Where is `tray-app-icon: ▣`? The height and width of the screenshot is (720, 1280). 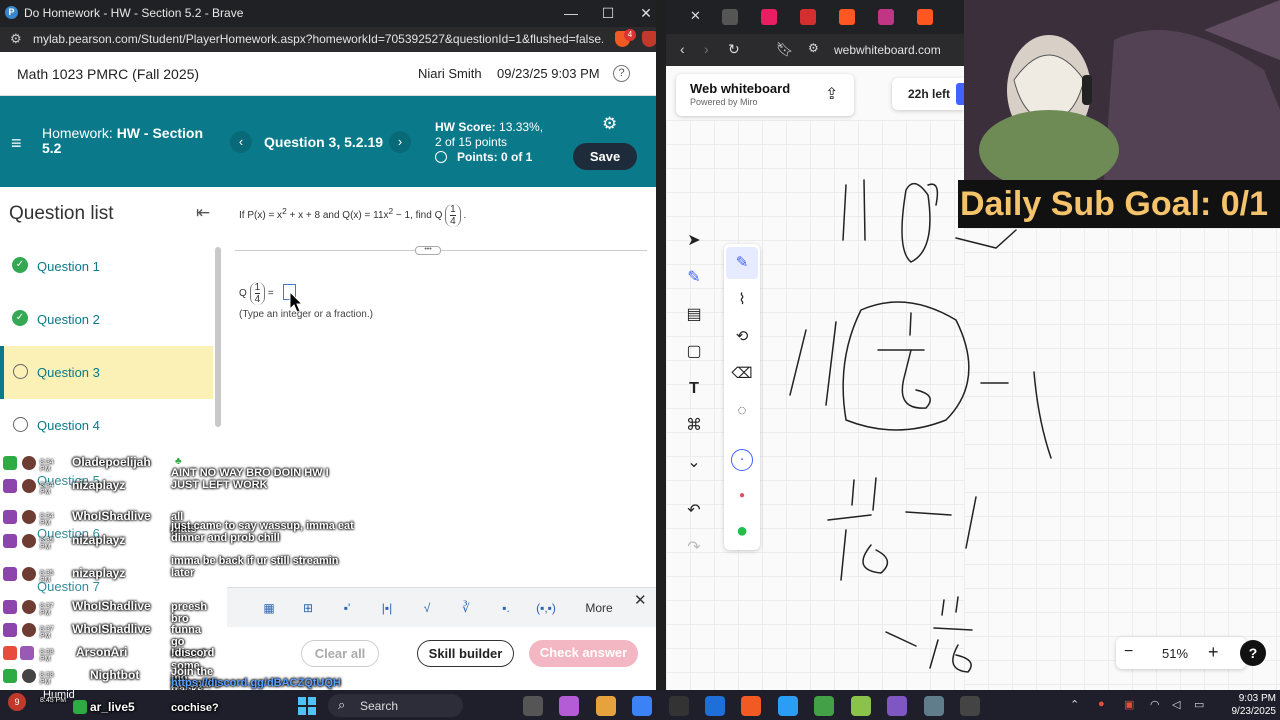
tray-app-icon: ▣ is located at coordinates (1129, 704).